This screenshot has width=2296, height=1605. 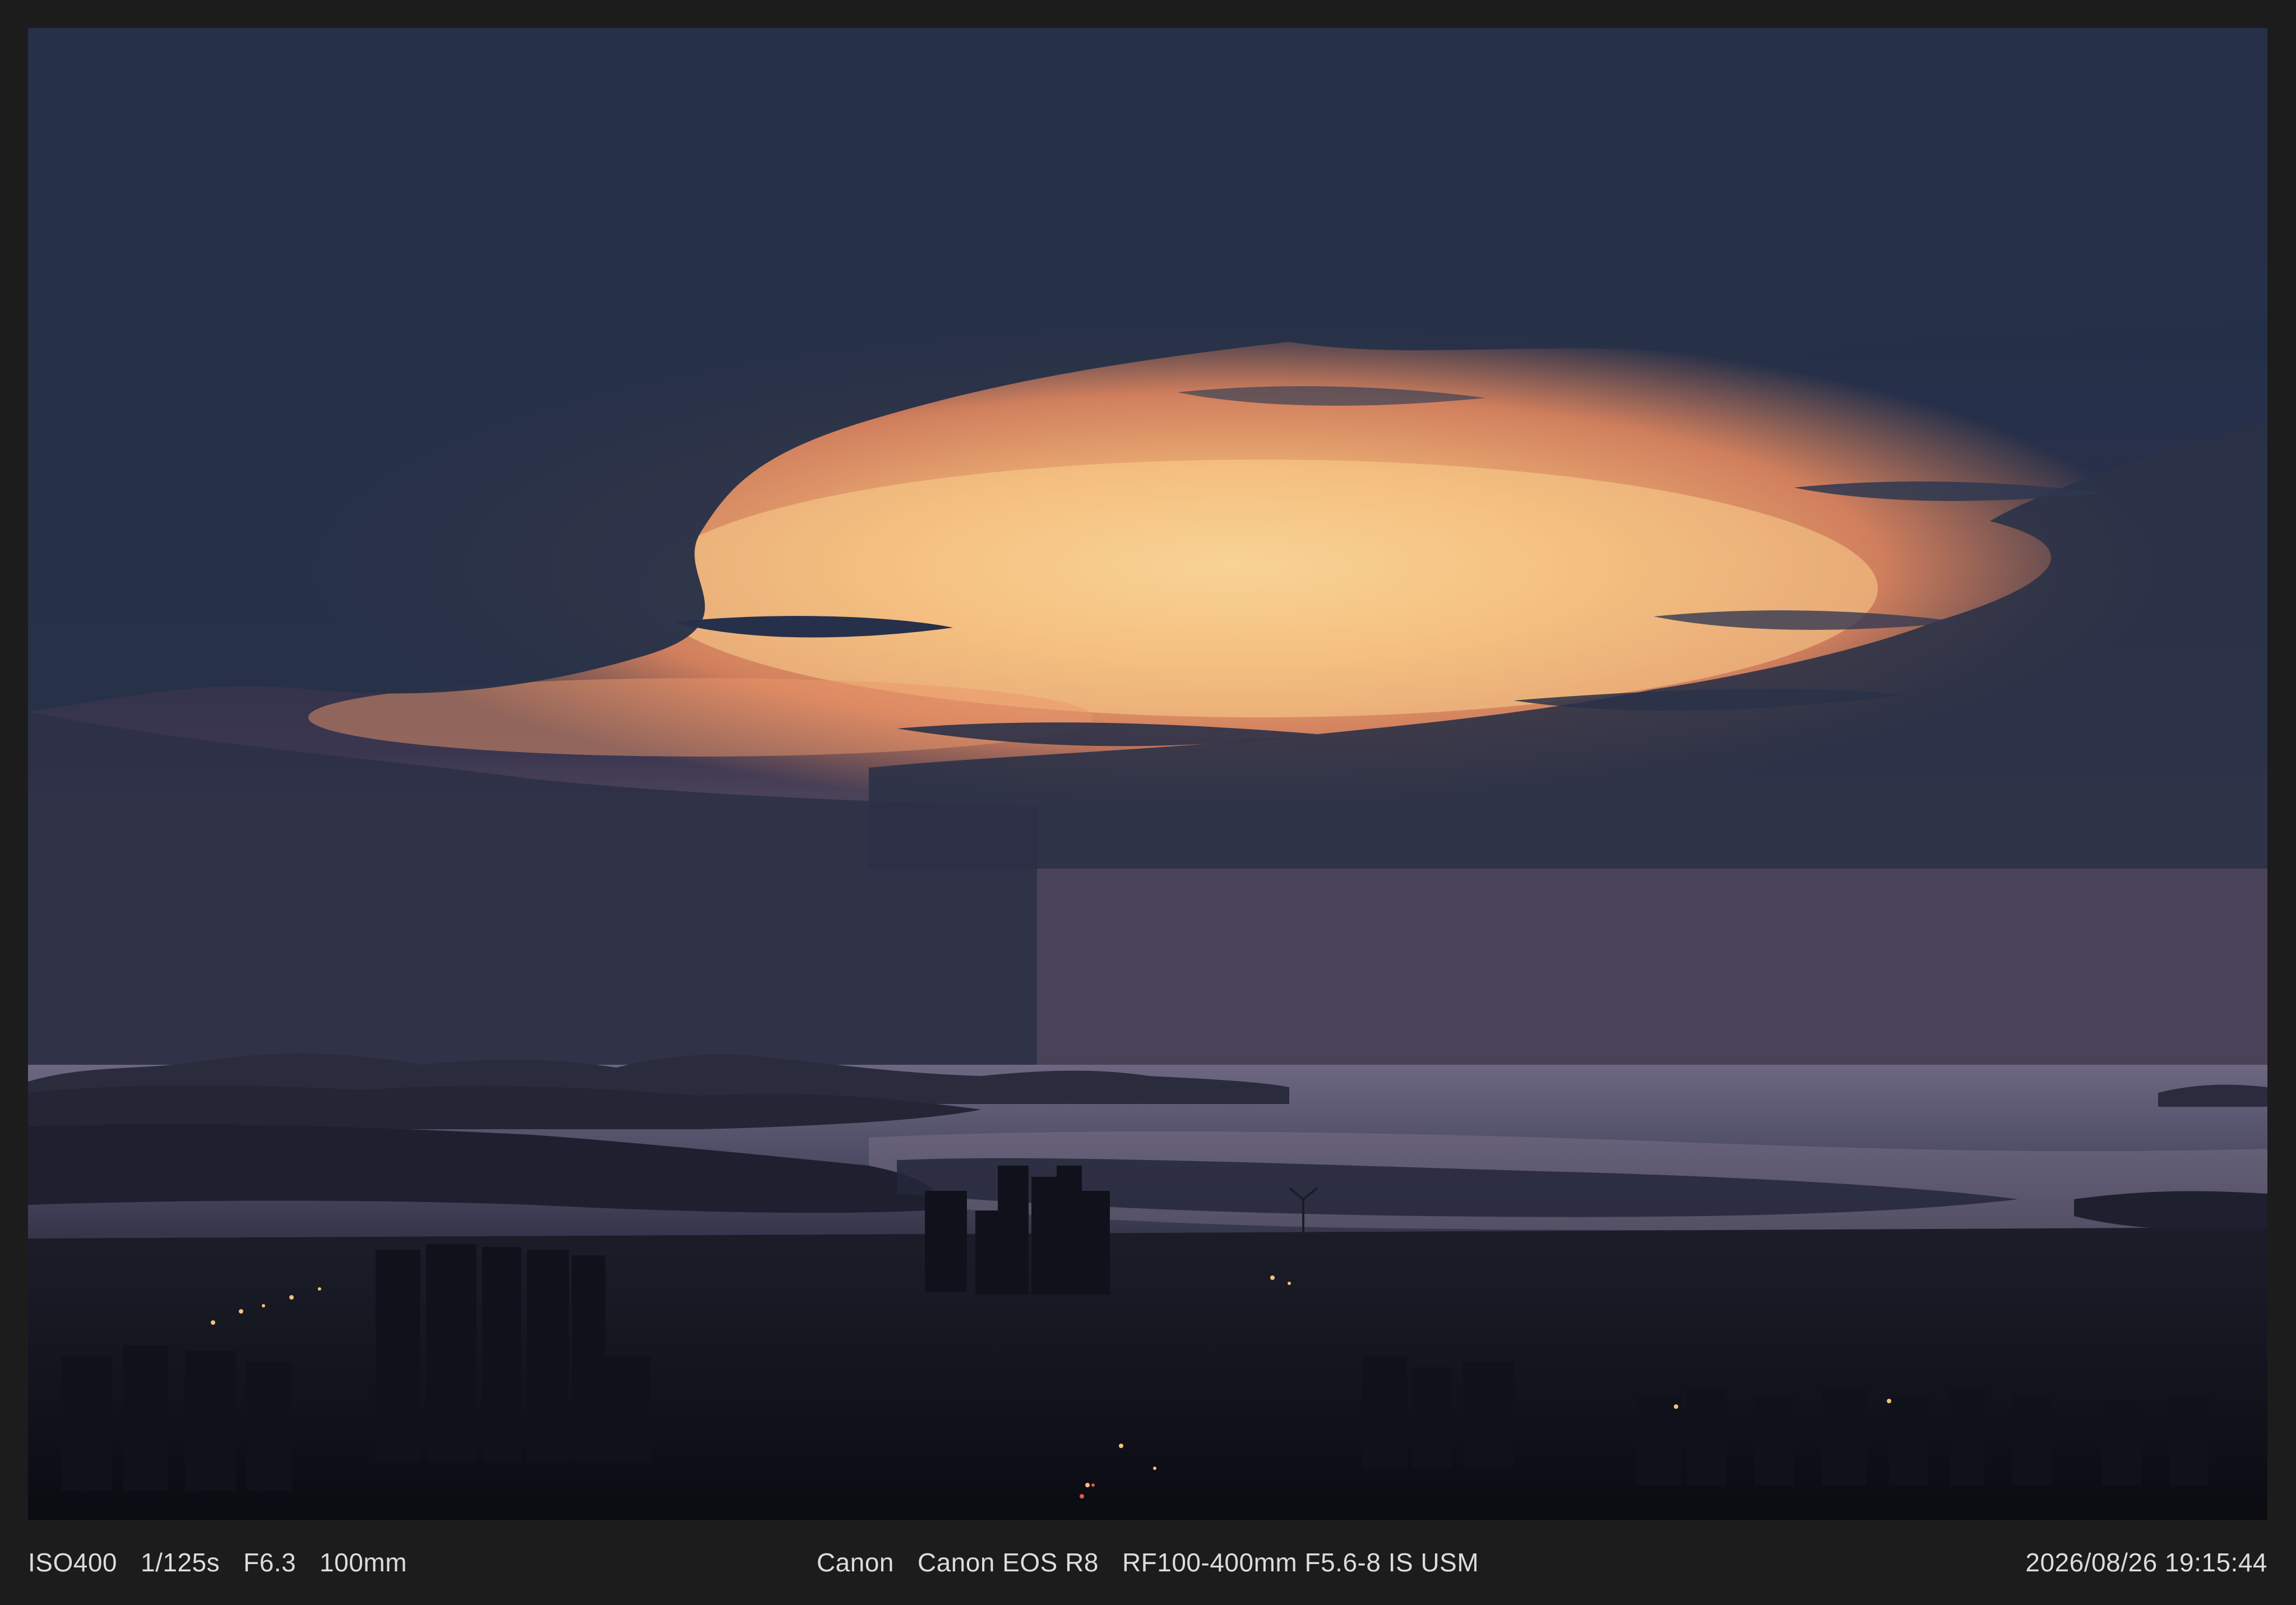 I want to click on aperture-value: F6.3, so click(x=270, y=1562).